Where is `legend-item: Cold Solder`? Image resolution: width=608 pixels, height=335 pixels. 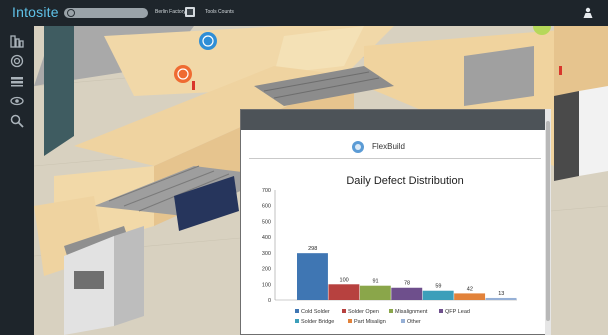 legend-item: Cold Solder is located at coordinates (315, 312).